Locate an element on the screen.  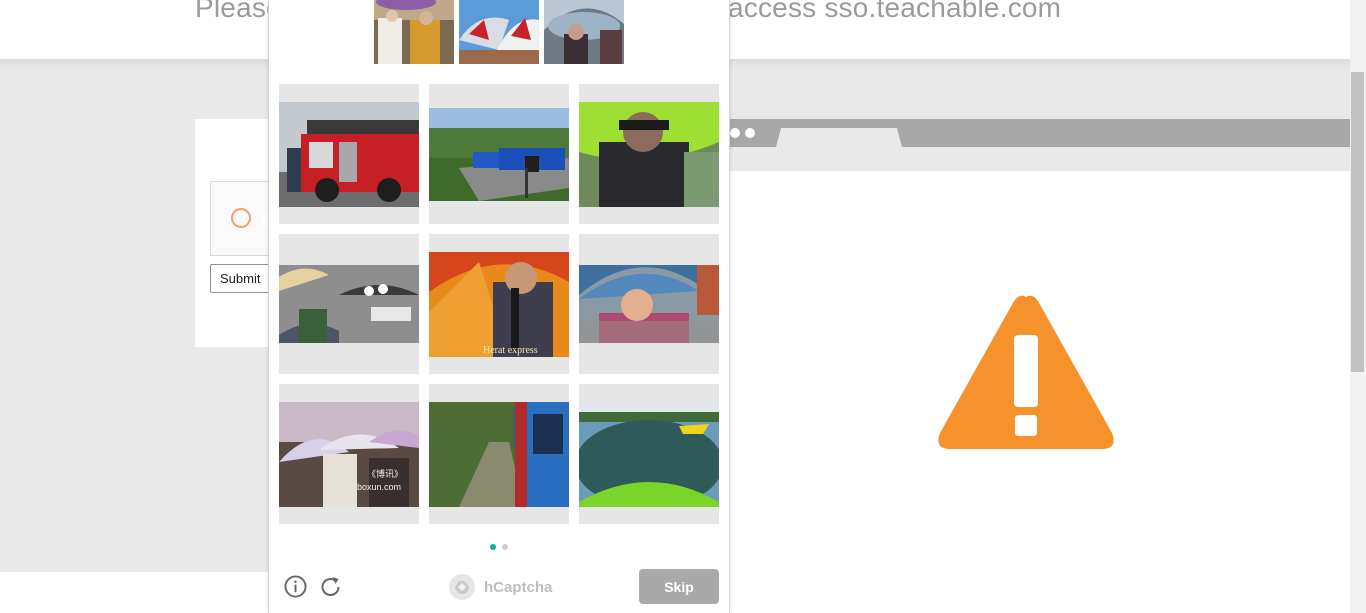
scrollbar-thumb is located at coordinates (1357, 222).